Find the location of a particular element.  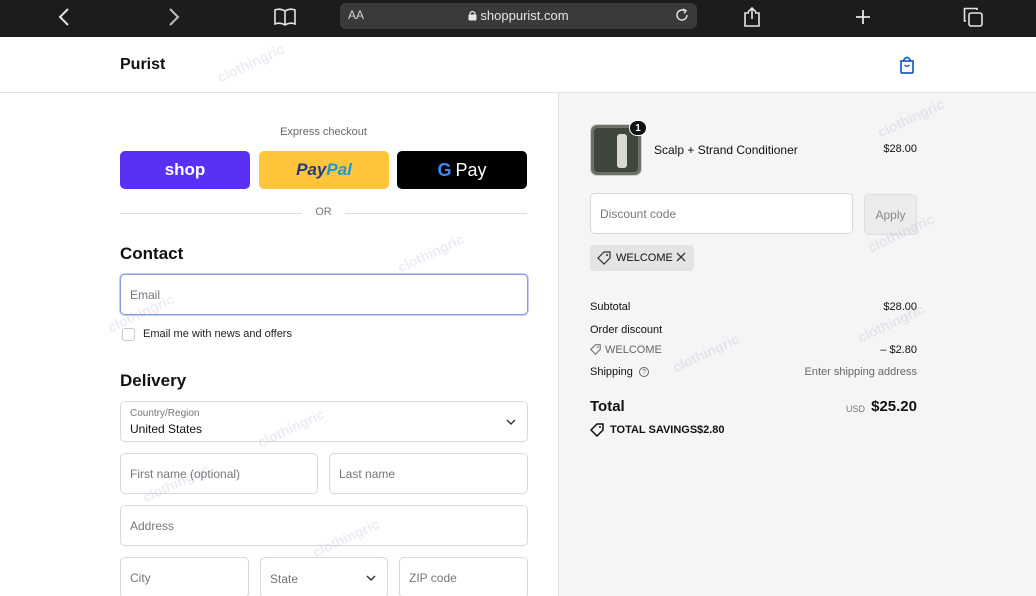

subtotal-label: Subtotal is located at coordinates (610, 307).